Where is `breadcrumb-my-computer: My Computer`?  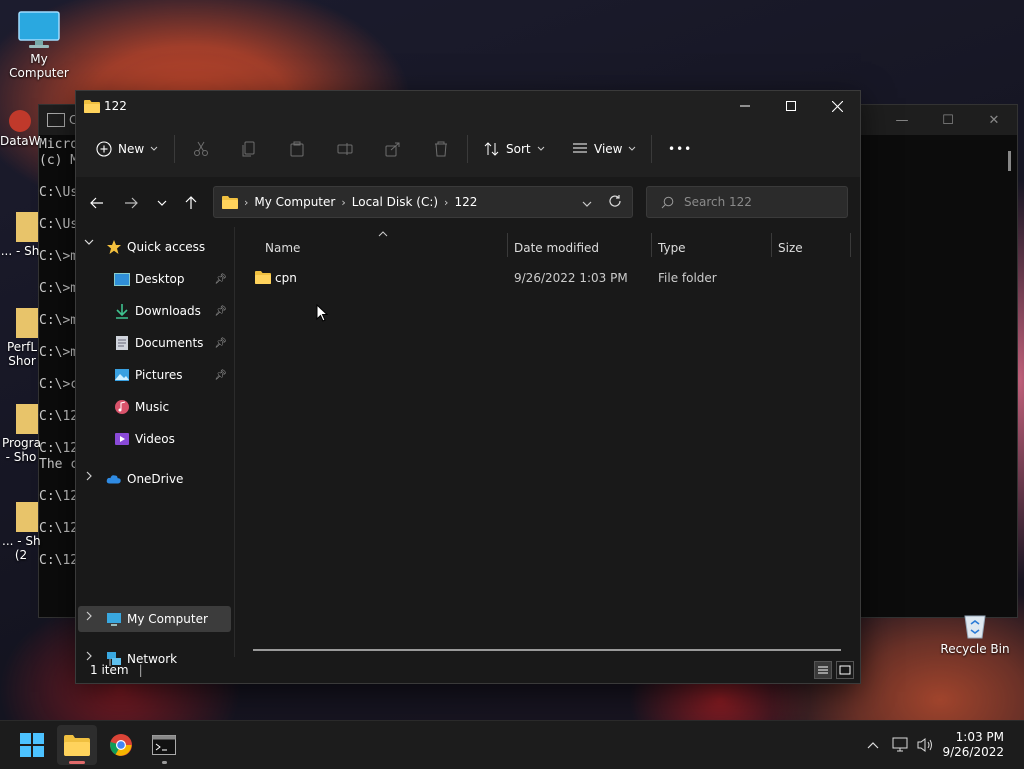 breadcrumb-my-computer: My Computer is located at coordinates (294, 202).